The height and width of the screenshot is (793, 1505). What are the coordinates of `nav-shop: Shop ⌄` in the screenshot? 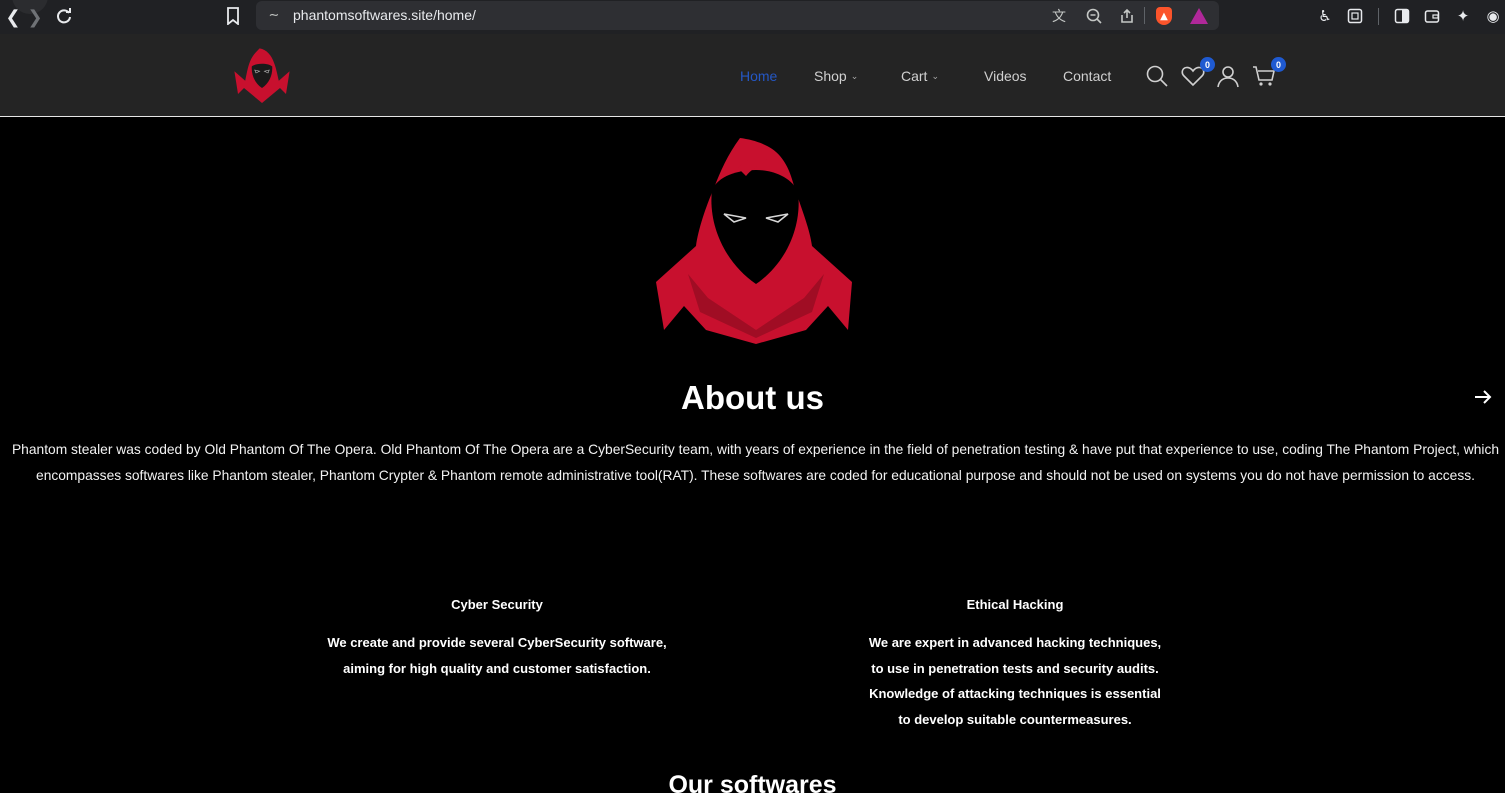 It's located at (857, 76).